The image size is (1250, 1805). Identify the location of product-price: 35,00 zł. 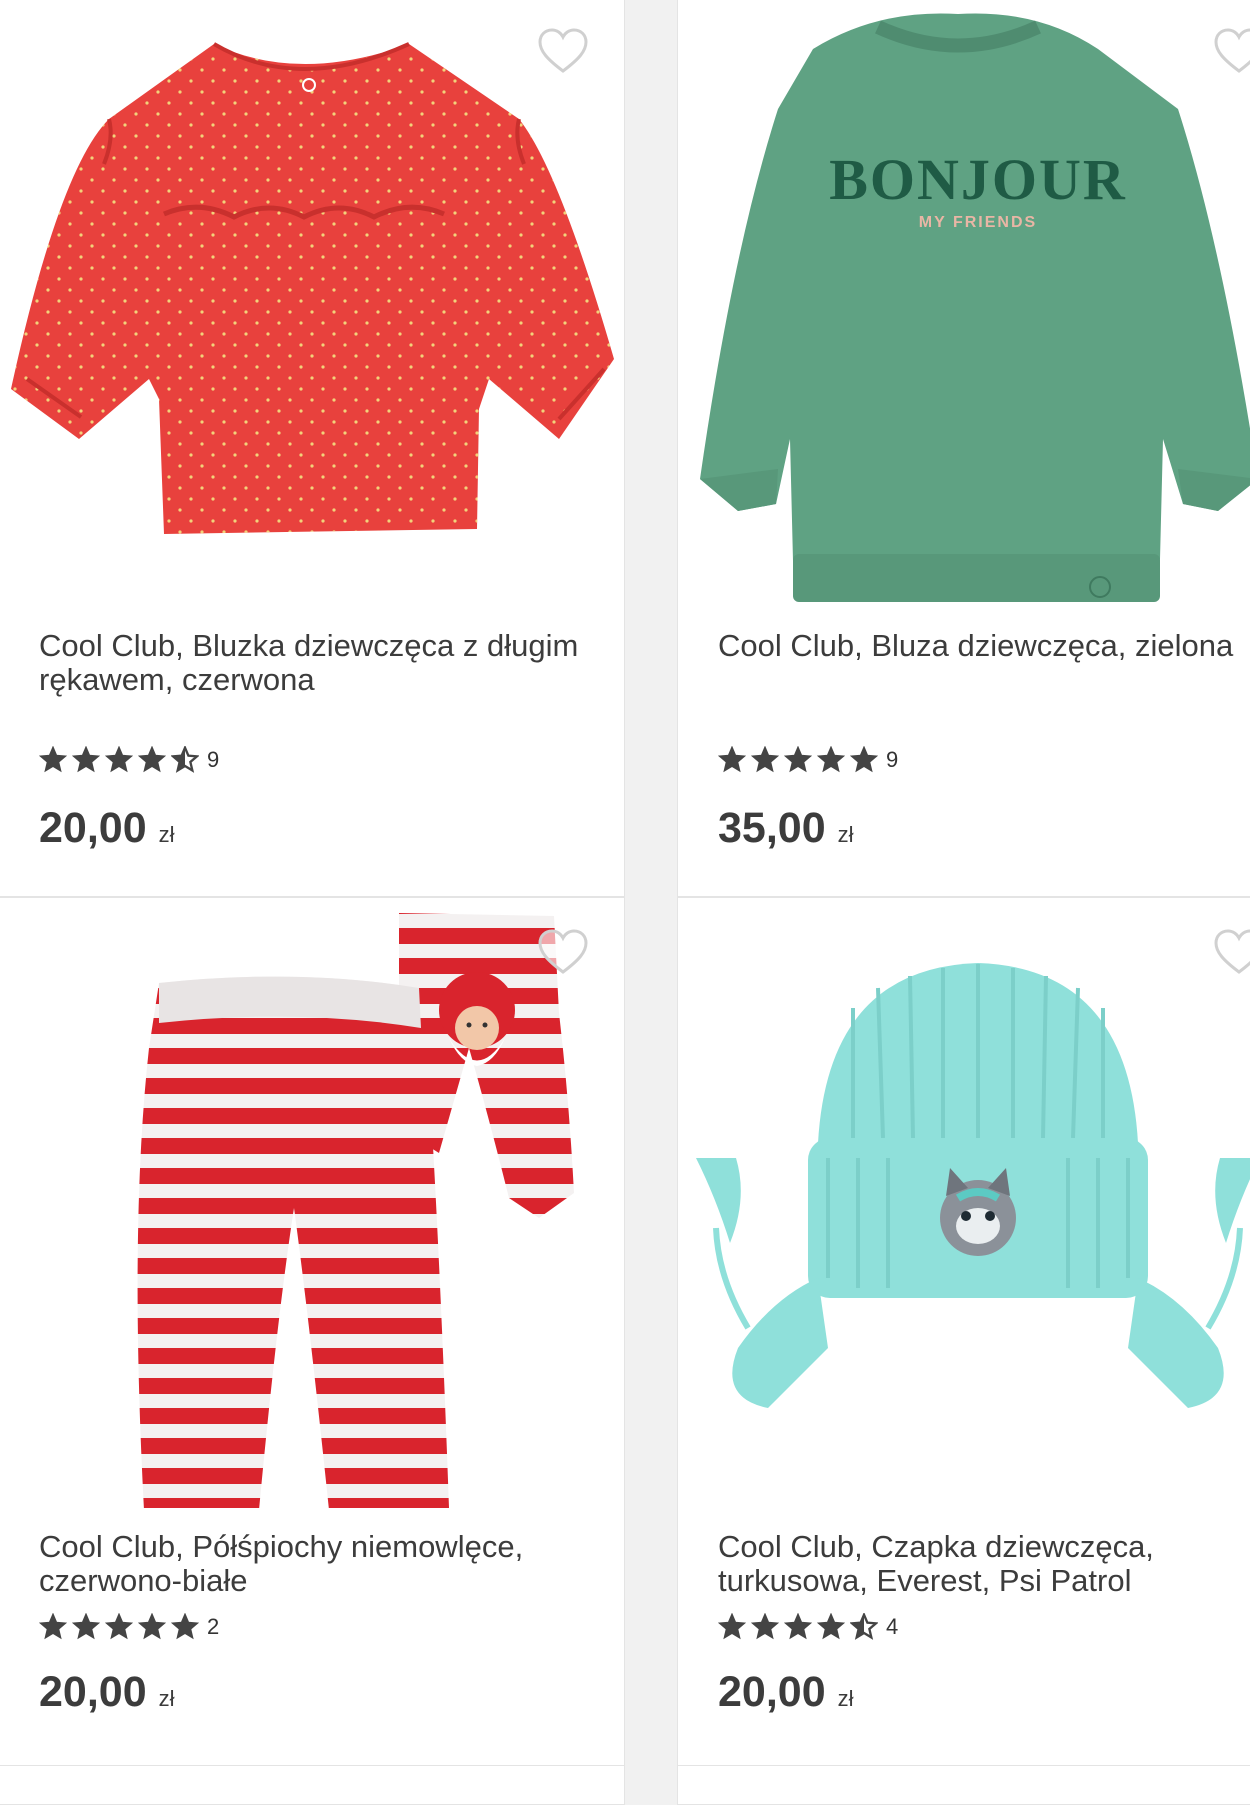
(786, 828).